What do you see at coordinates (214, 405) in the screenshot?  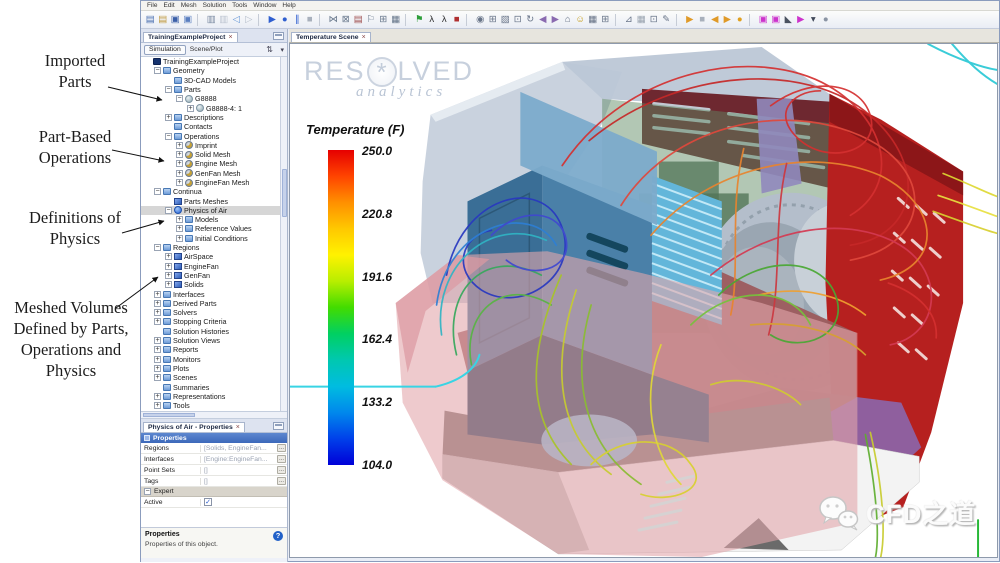 I see `tree-item: Tools` at bounding box center [214, 405].